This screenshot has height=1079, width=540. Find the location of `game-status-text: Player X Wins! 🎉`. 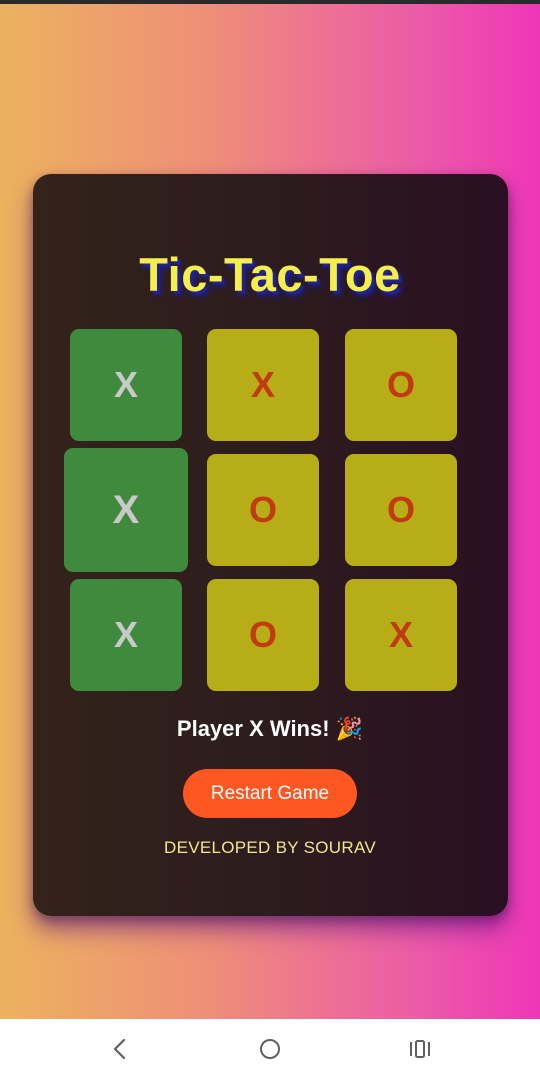

game-status-text: Player X Wins! 🎉 is located at coordinates (270, 728).